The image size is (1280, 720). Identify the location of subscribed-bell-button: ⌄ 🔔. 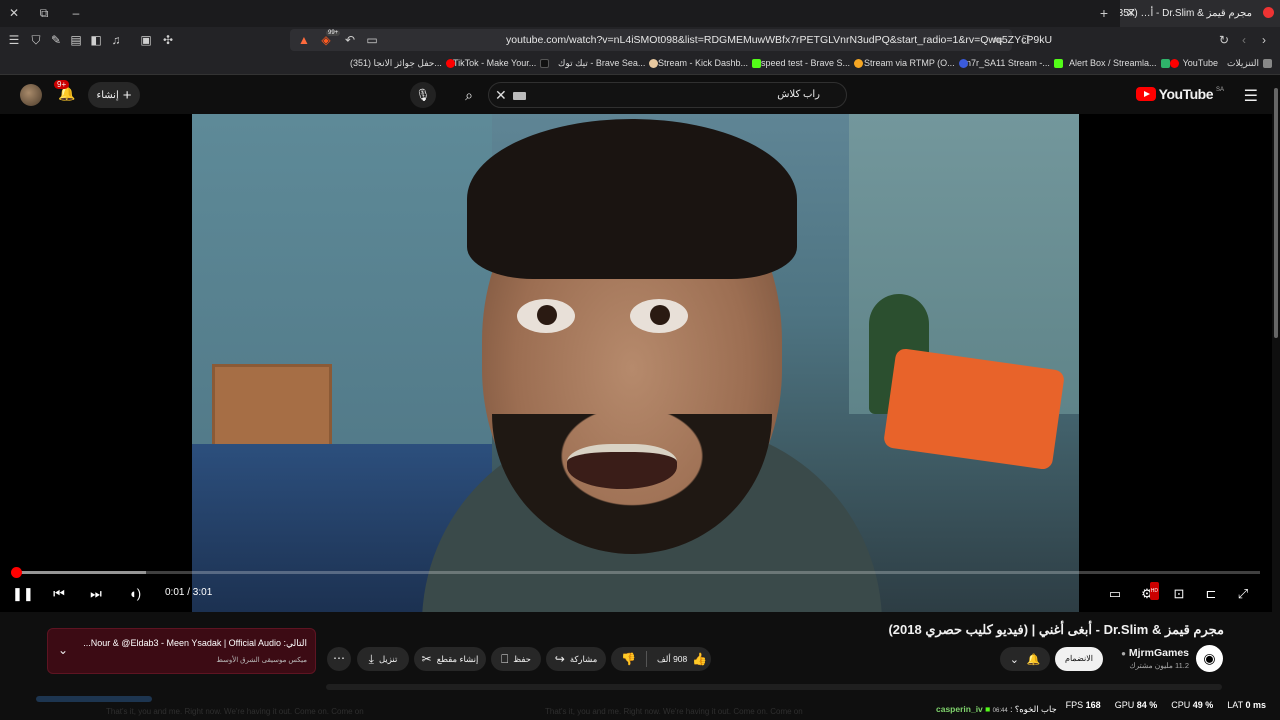
(1025, 659).